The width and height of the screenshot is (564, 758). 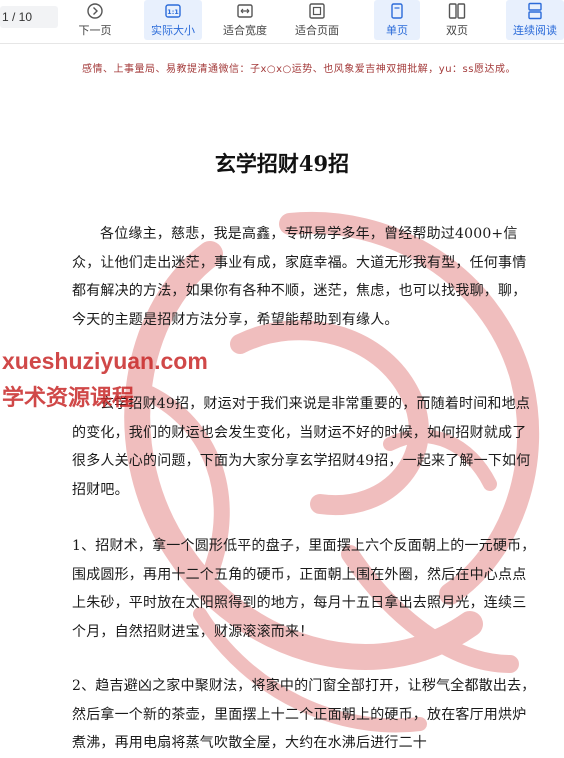 I want to click on double-page-icon, so click(x=457, y=11).